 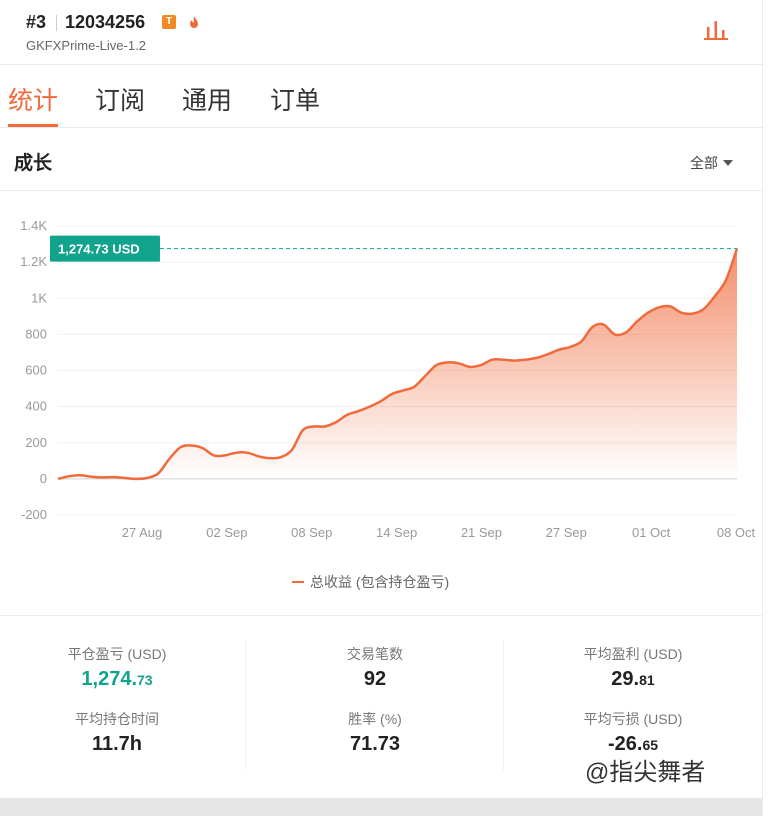 What do you see at coordinates (39, 297) in the screenshot?
I see `y-tick-label: 1K` at bounding box center [39, 297].